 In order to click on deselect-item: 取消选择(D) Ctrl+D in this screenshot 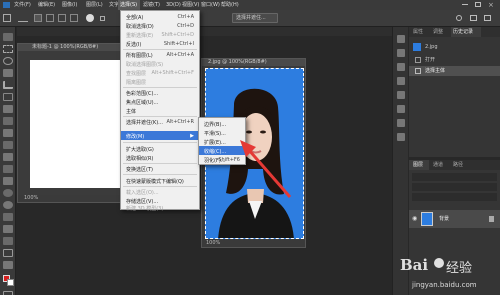, I will do `click(160, 25)`.